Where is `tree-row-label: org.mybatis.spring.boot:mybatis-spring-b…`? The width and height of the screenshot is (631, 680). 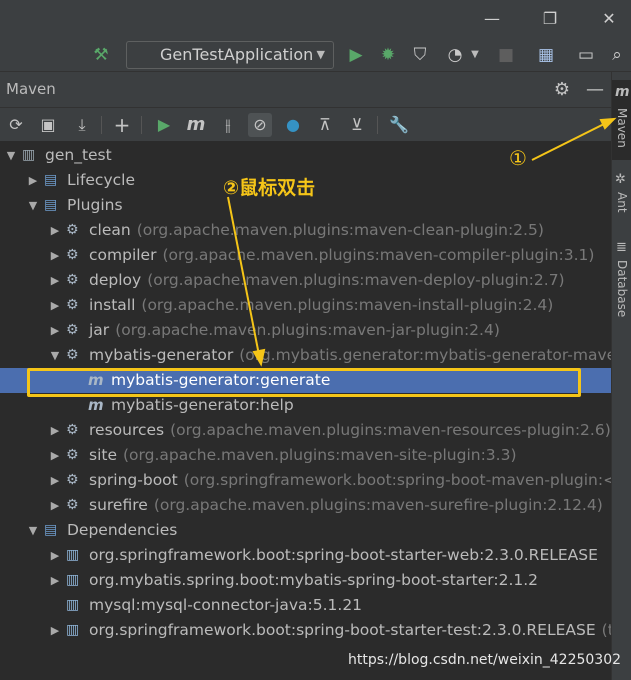 tree-row-label: org.mybatis.spring.boot:mybatis-spring-b… is located at coordinates (313, 580).